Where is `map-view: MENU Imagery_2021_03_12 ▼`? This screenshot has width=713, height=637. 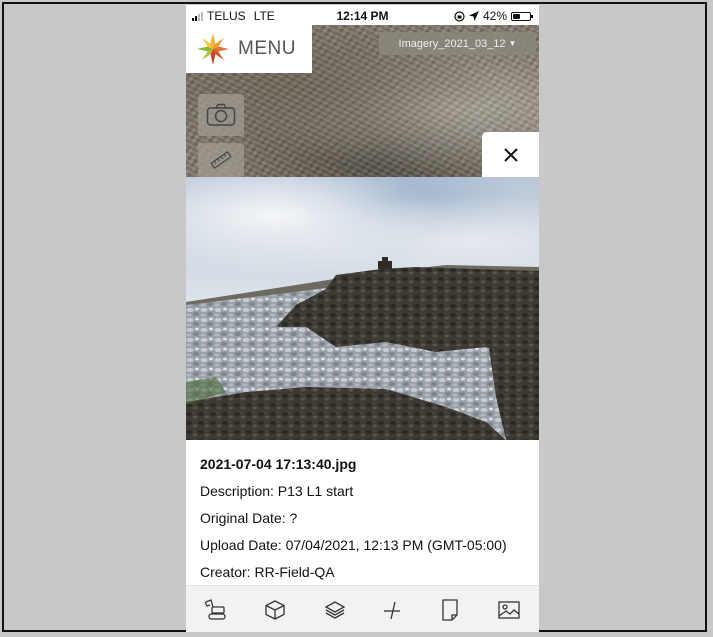 map-view: MENU Imagery_2021_03_12 ▼ is located at coordinates (362, 101).